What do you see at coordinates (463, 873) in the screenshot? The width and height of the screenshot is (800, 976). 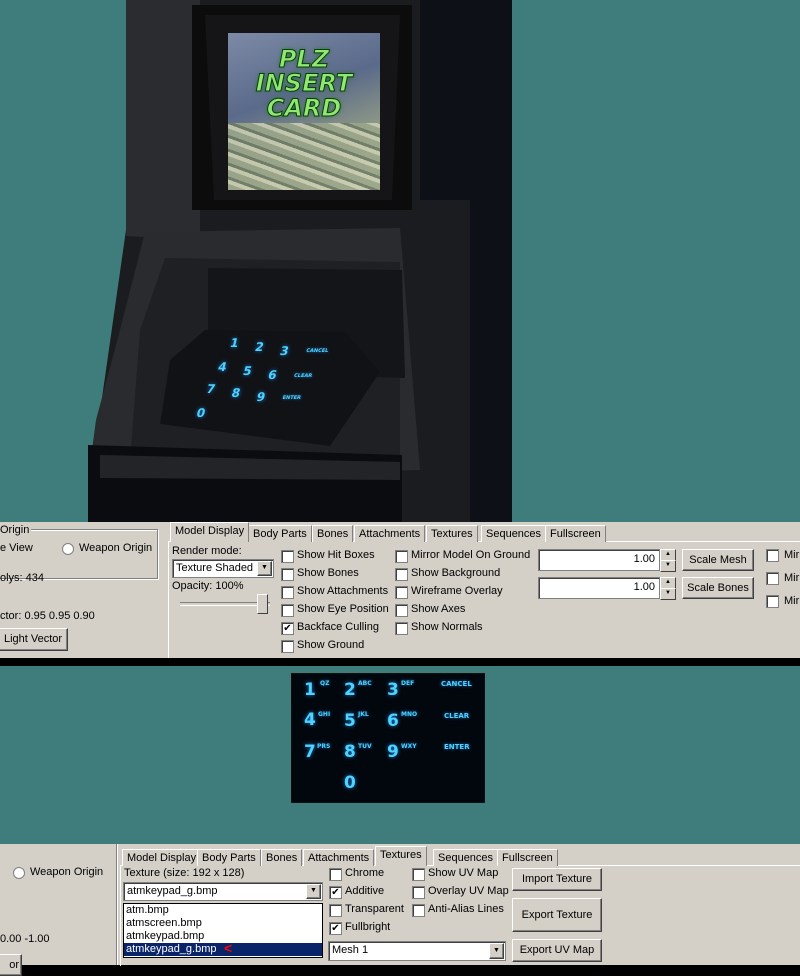 I see `checkbox-label: Show UV Map` at bounding box center [463, 873].